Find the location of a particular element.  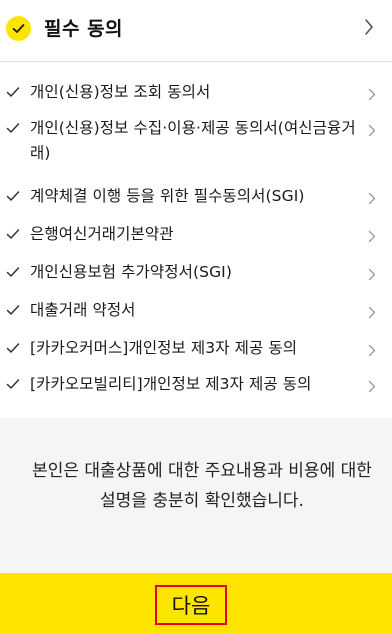

agreement-label: 대출거래 약정서 is located at coordinates (83, 310).